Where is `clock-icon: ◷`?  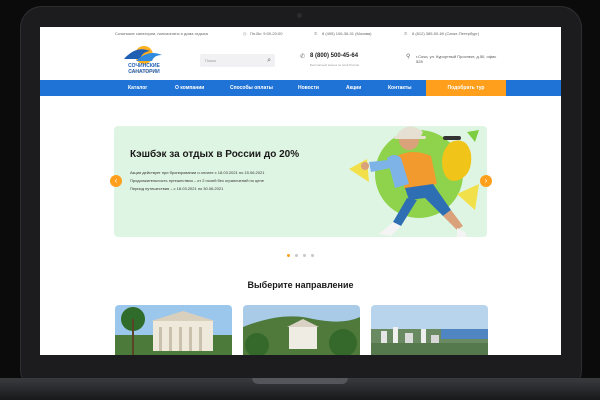
clock-icon: ◷ is located at coordinates (245, 33).